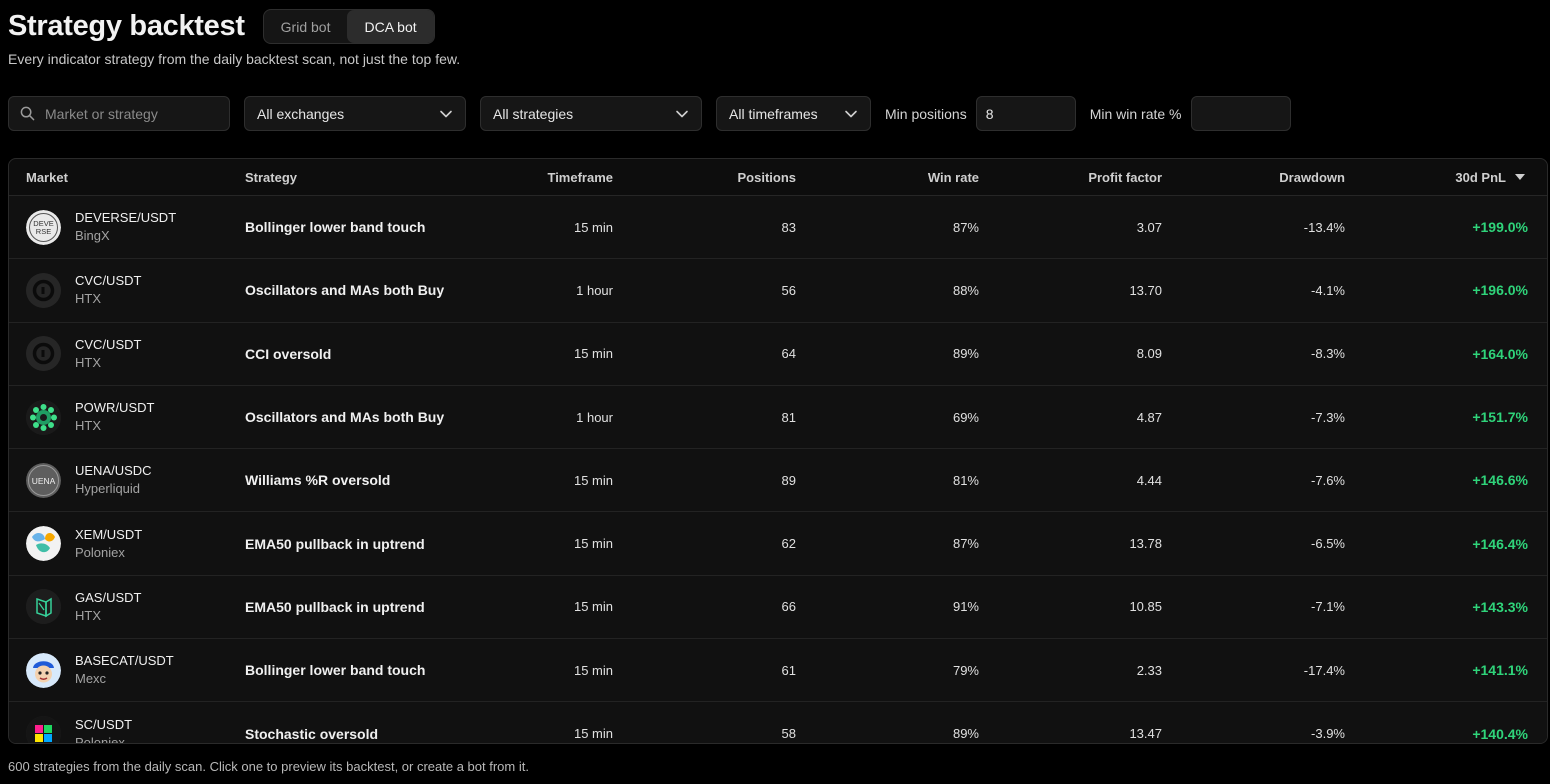  Describe the element at coordinates (1436, 177) in the screenshot. I see `col-pnl: 30d PnL` at that location.